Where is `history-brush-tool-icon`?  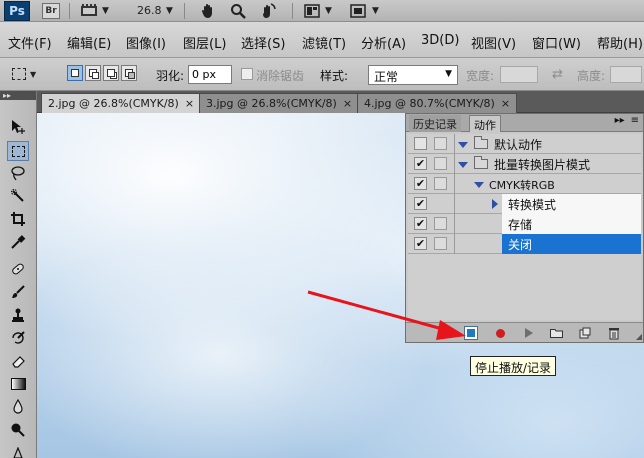 history-brush-tool-icon is located at coordinates (18, 338).